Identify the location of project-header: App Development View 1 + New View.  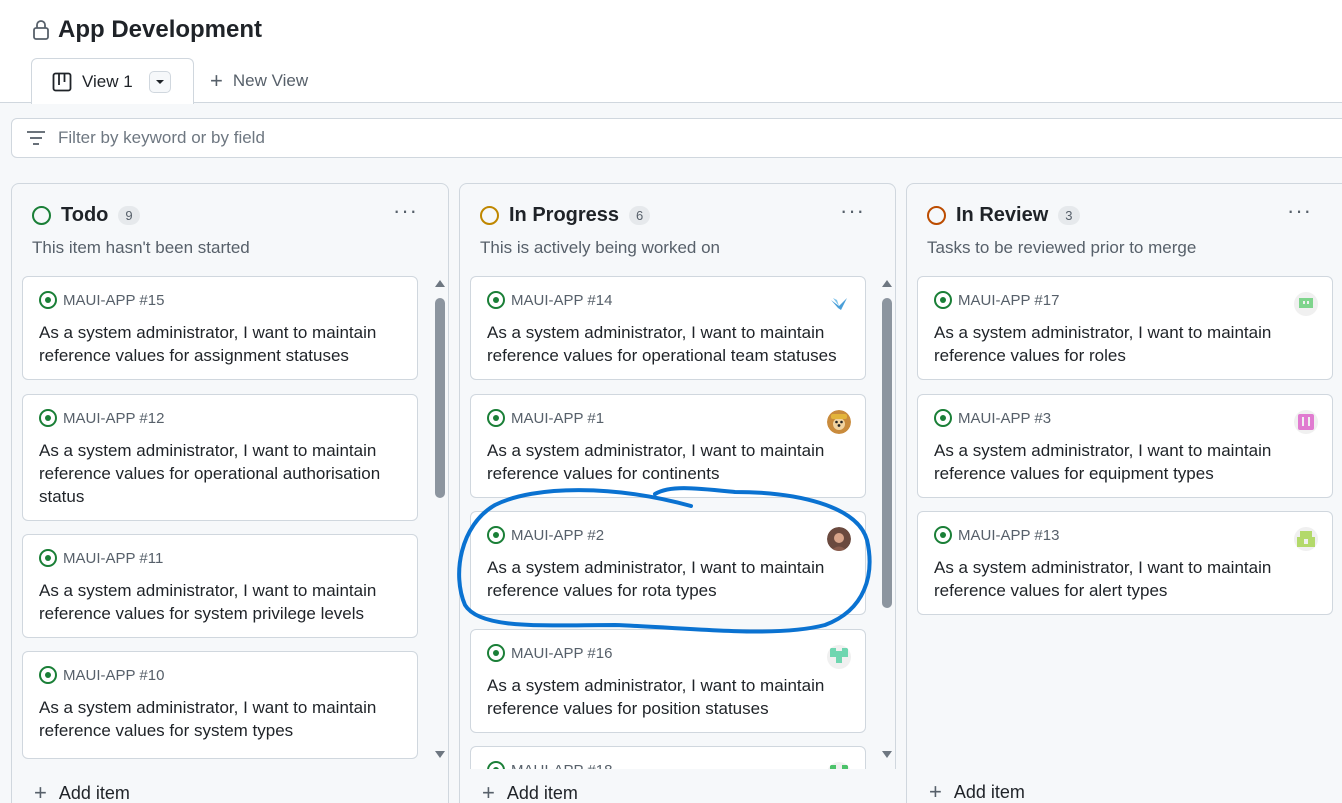
(671, 52).